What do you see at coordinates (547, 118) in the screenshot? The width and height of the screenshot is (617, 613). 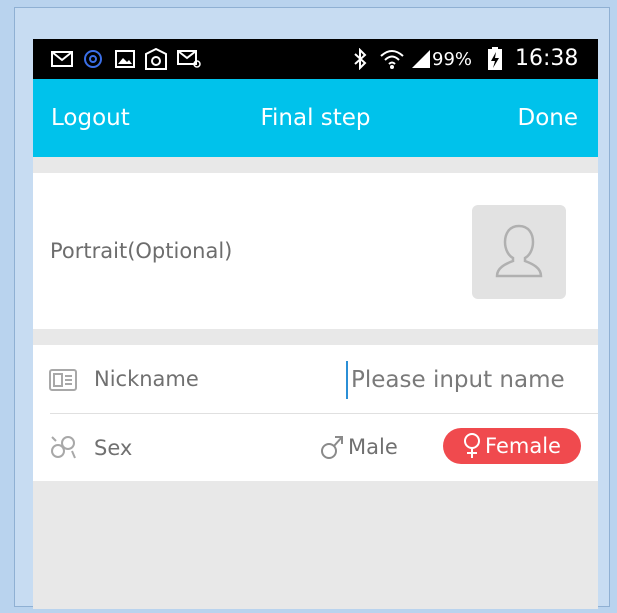 I see `done-button: Done` at bounding box center [547, 118].